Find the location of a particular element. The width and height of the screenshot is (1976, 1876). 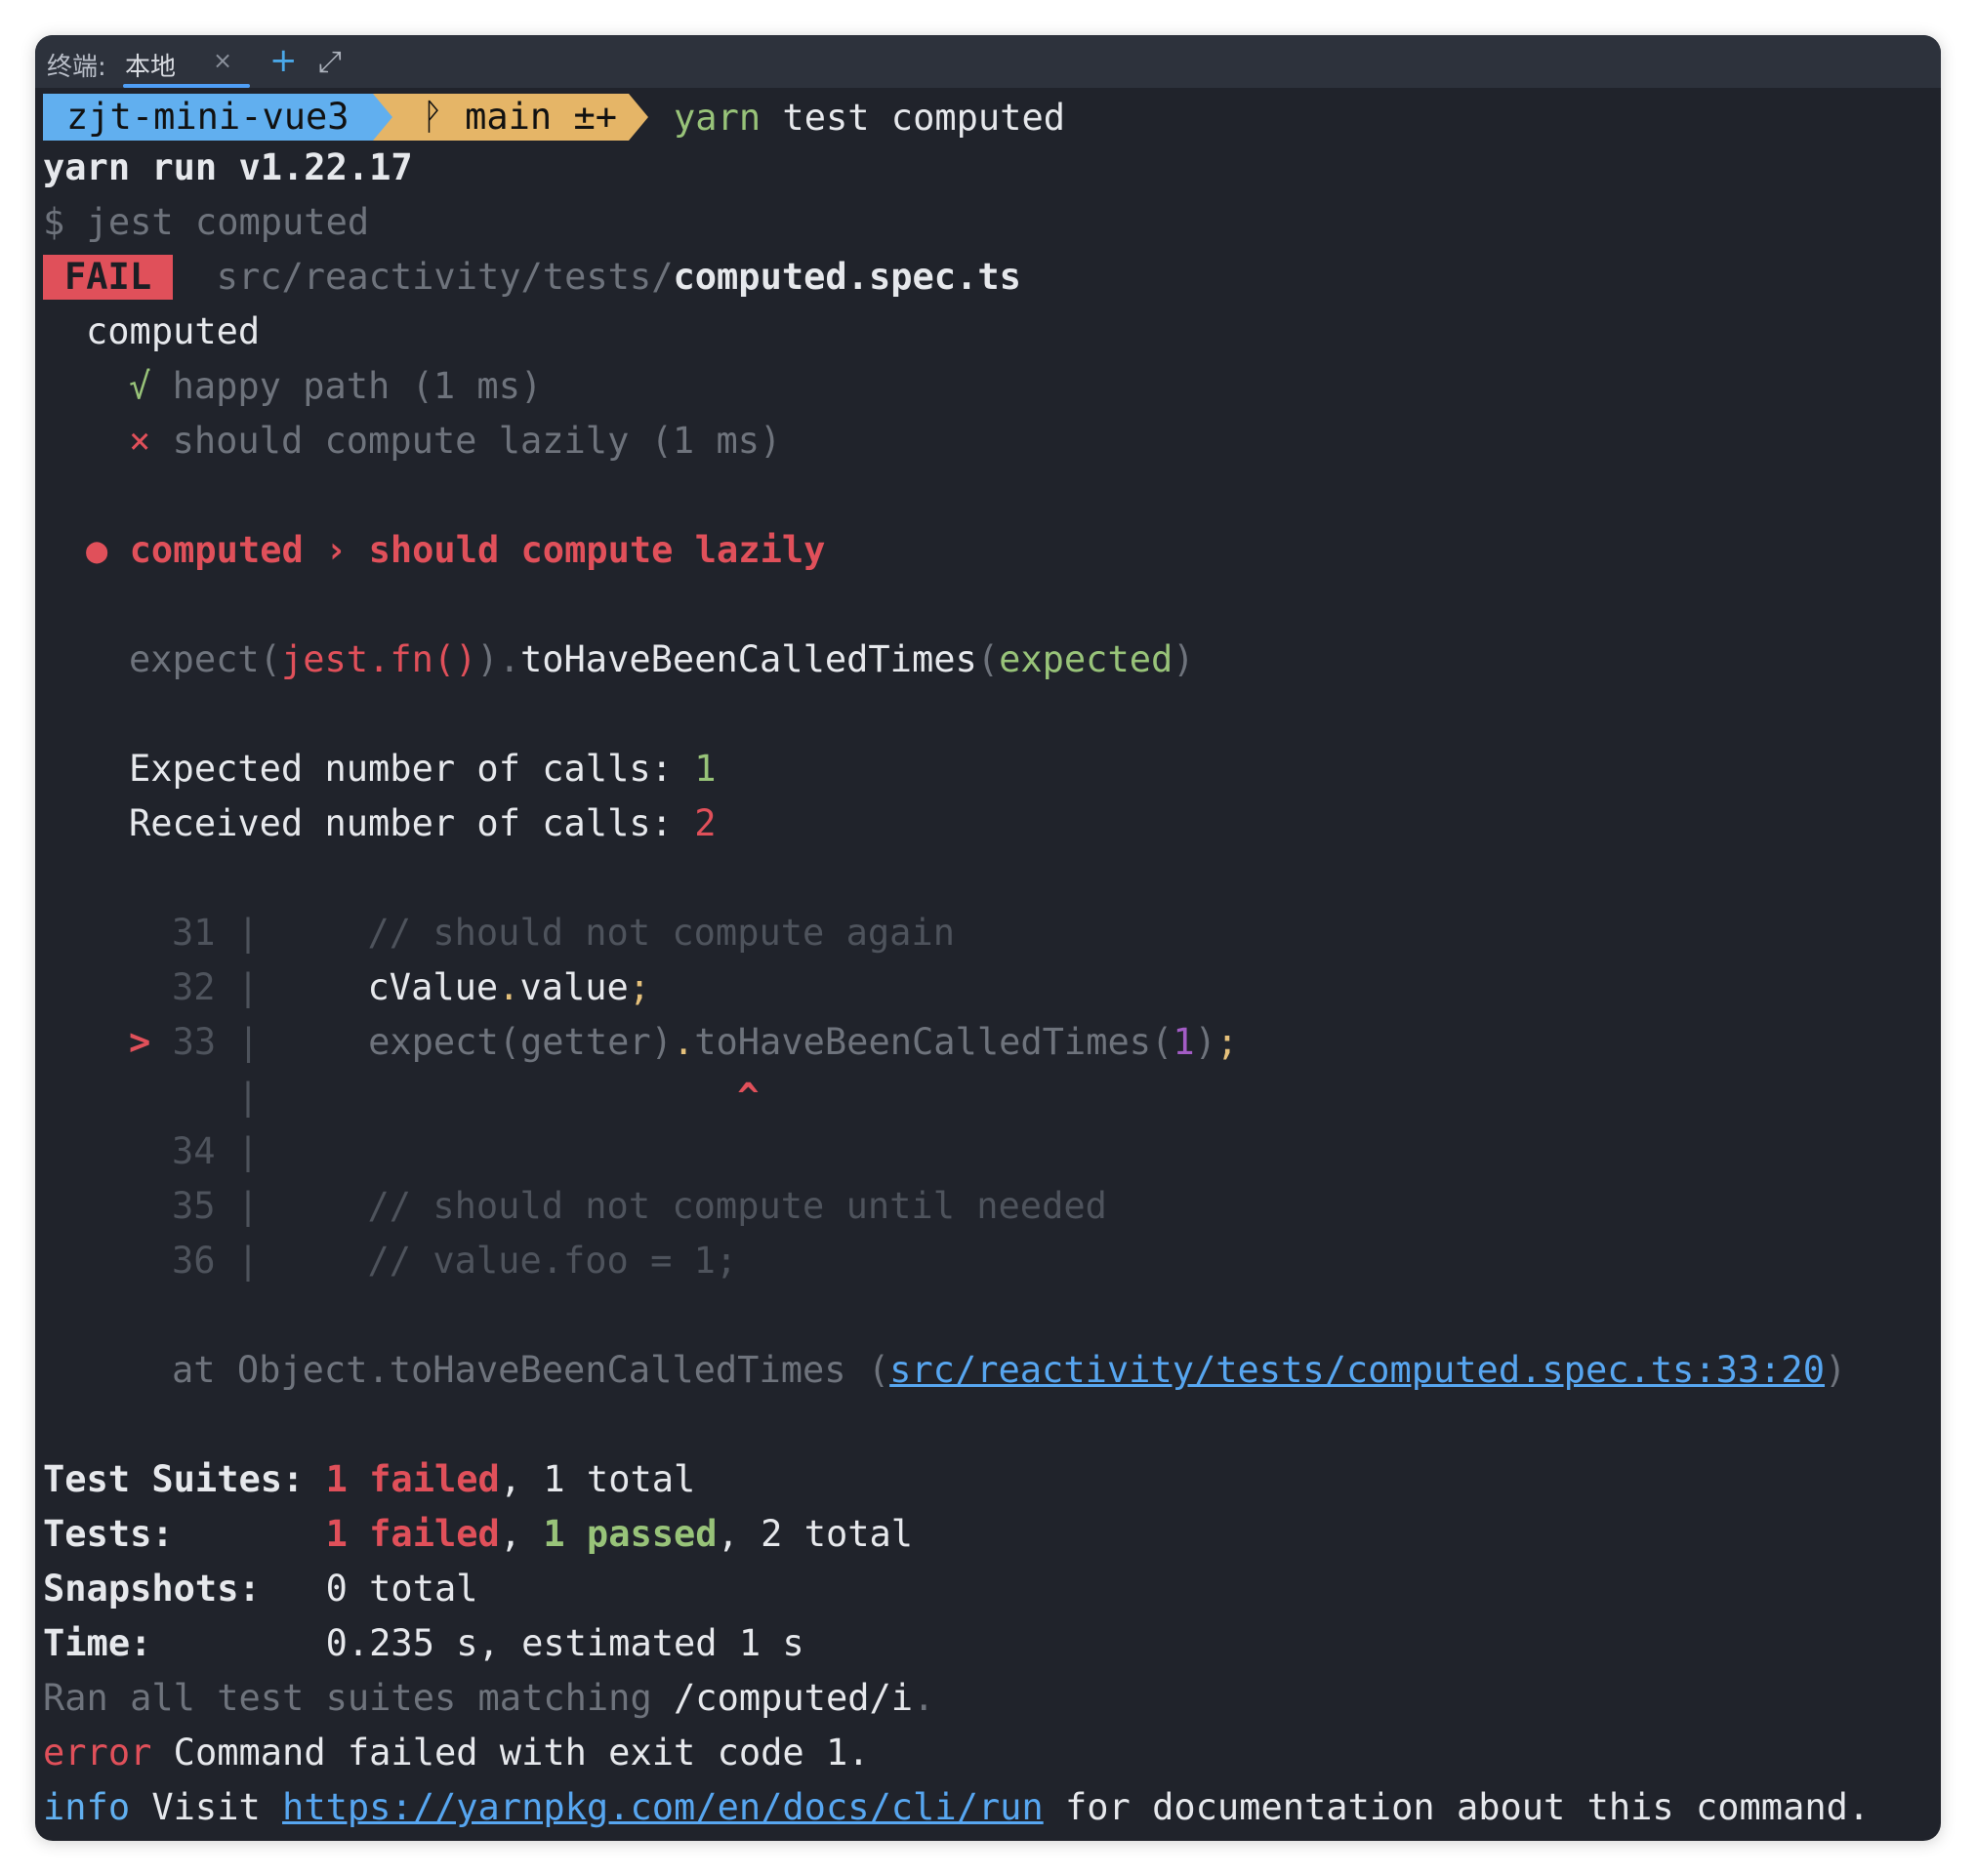

maximize-icon: ⤢ is located at coordinates (330, 62).